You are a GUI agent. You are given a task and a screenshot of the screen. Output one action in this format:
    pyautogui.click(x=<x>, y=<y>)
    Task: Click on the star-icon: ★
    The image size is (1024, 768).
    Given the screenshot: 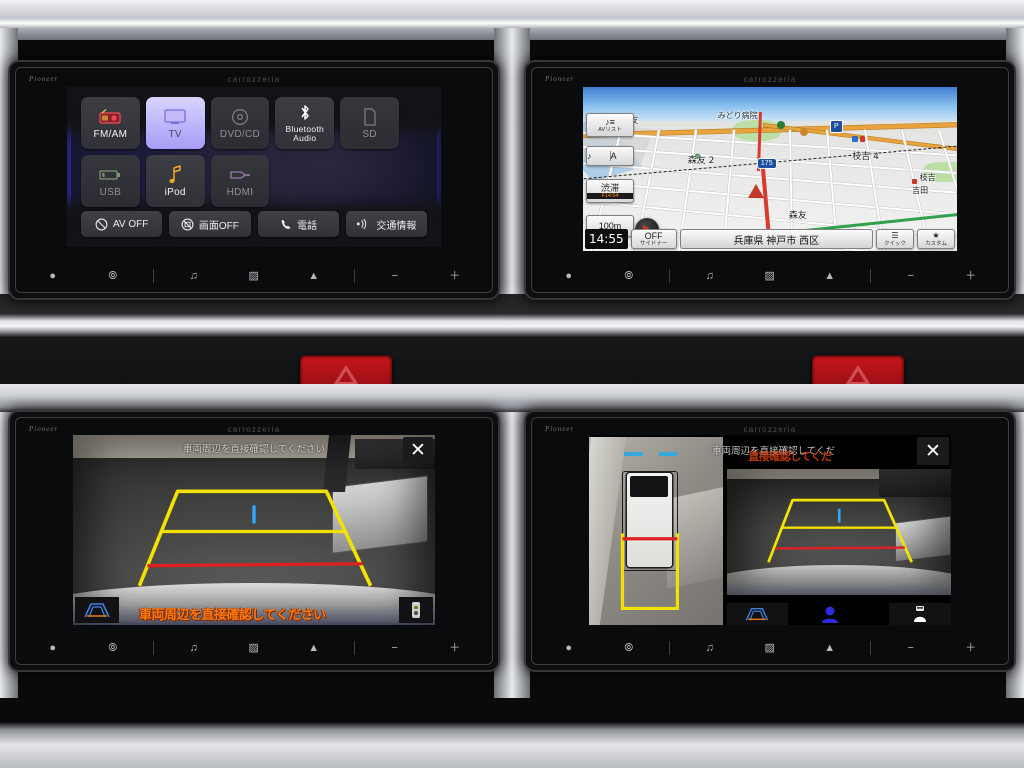 What is the action you would take?
    pyautogui.click(x=936, y=235)
    